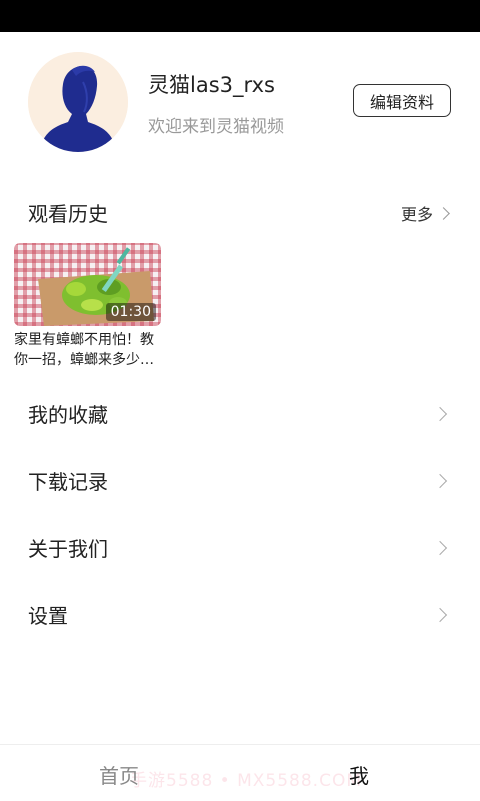 This screenshot has width=480, height=801. Describe the element at coordinates (211, 85) in the screenshot. I see `username: 灵猫las3_rxs` at that location.